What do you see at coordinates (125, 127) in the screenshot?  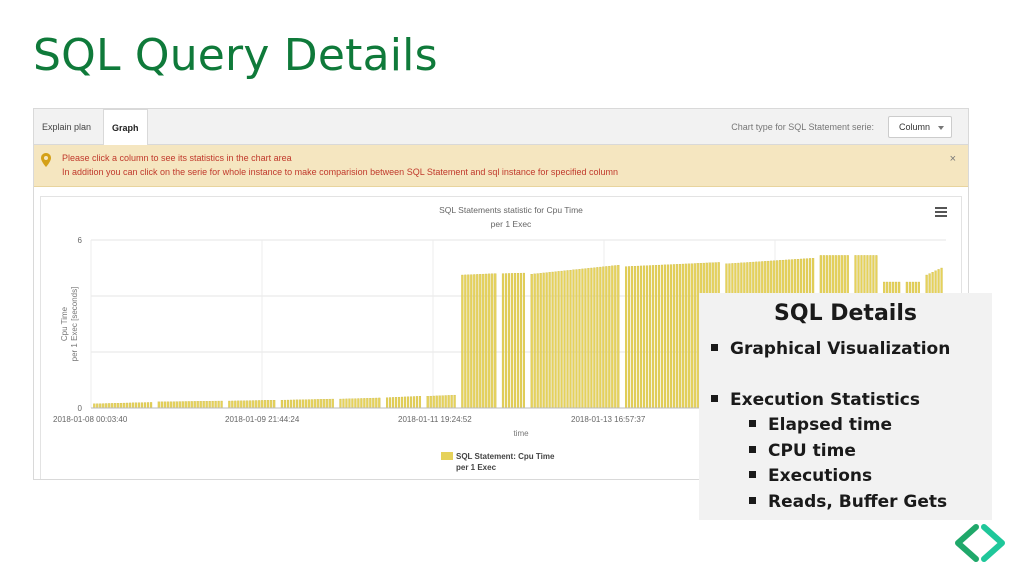 I see `tab-graph: Graph` at bounding box center [125, 127].